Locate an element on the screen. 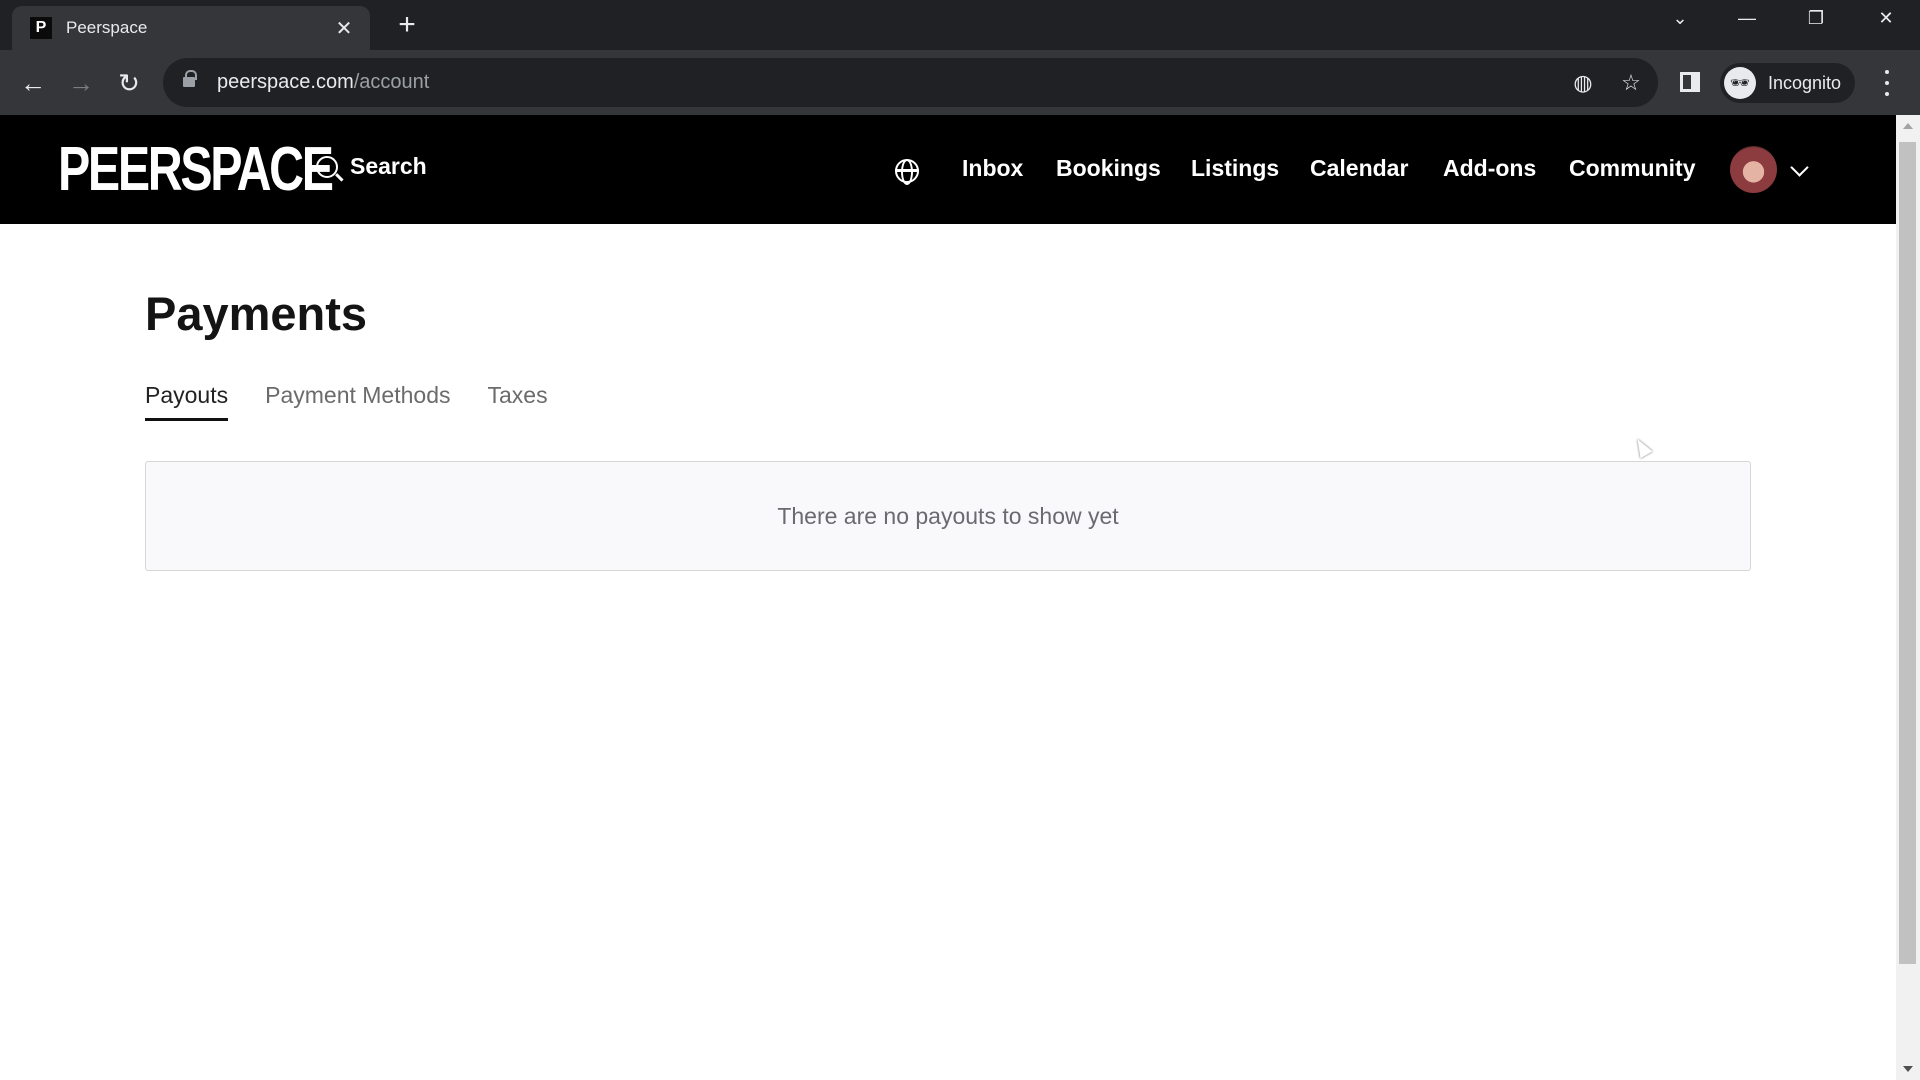 This screenshot has width=1920, height=1080. payouts-empty-state: There are no payouts to show yet is located at coordinates (948, 516).